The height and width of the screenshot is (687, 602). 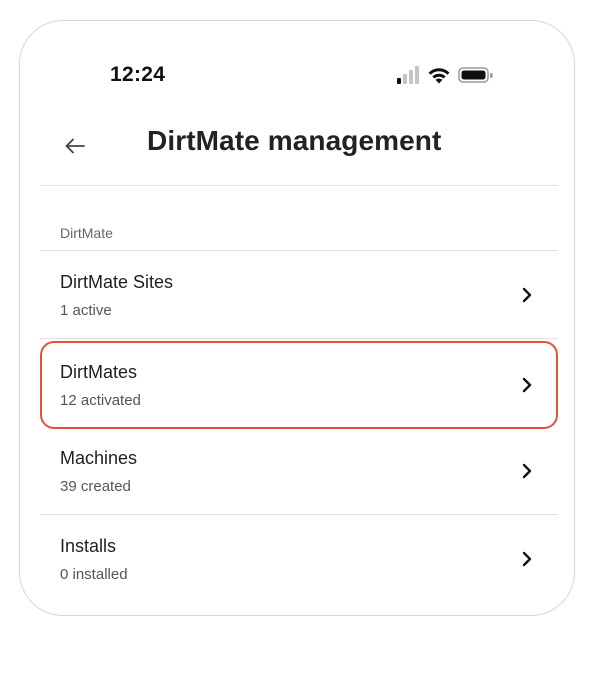 I want to click on status-time: 12:24, so click(x=138, y=74).